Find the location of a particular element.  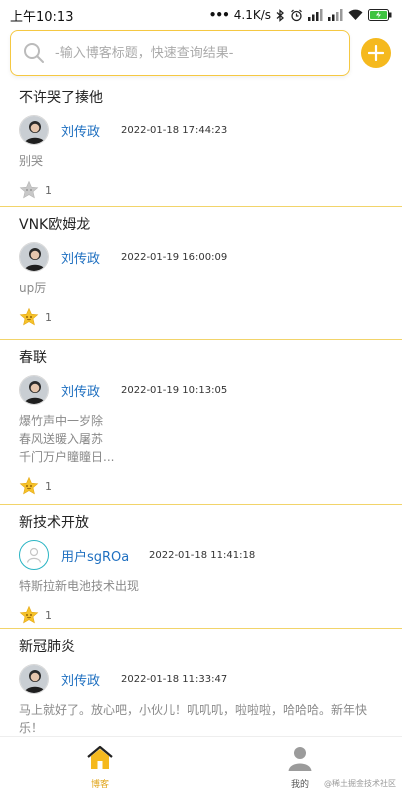

nav-tab-mine: 我的 is located at coordinates (300, 767).